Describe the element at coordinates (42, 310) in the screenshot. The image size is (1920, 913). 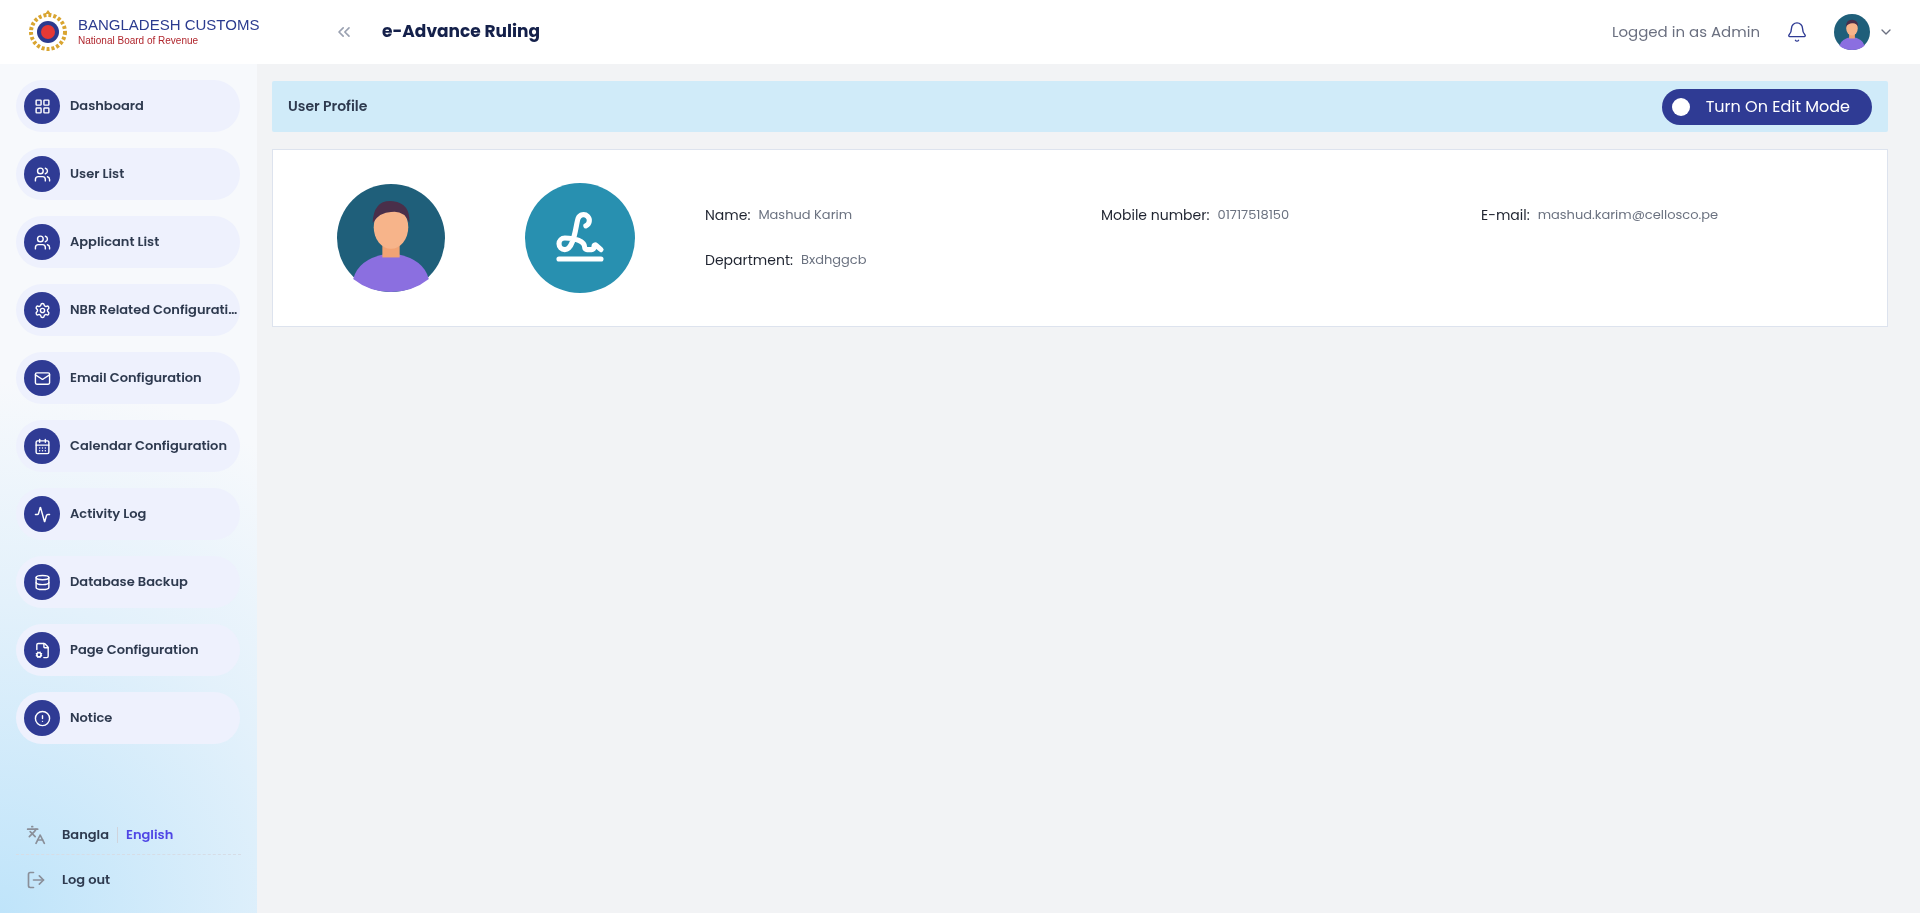
I see `settings-icon` at that location.